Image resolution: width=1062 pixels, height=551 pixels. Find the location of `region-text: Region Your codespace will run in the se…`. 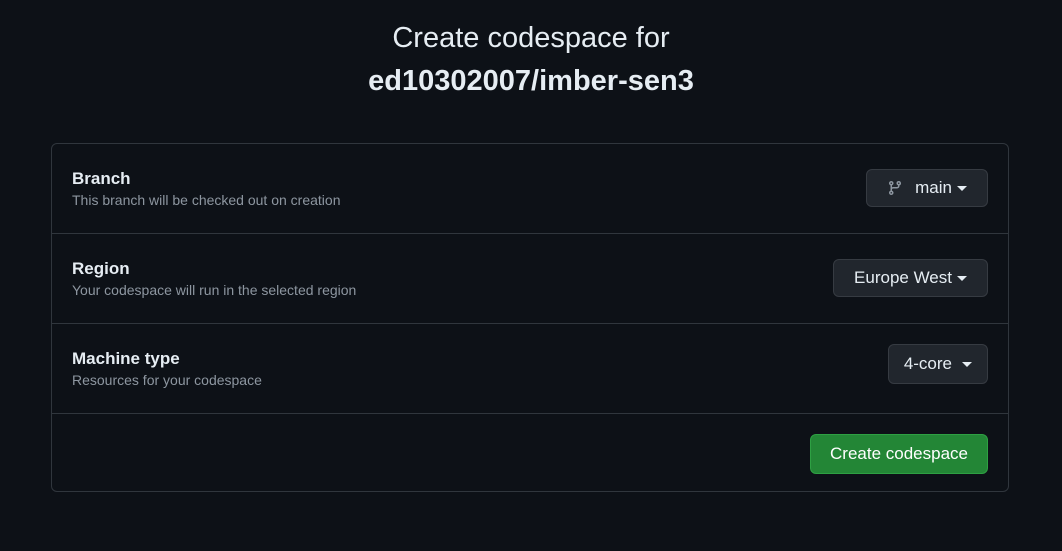

region-text: Region Your codespace will run in the se… is located at coordinates (214, 279).